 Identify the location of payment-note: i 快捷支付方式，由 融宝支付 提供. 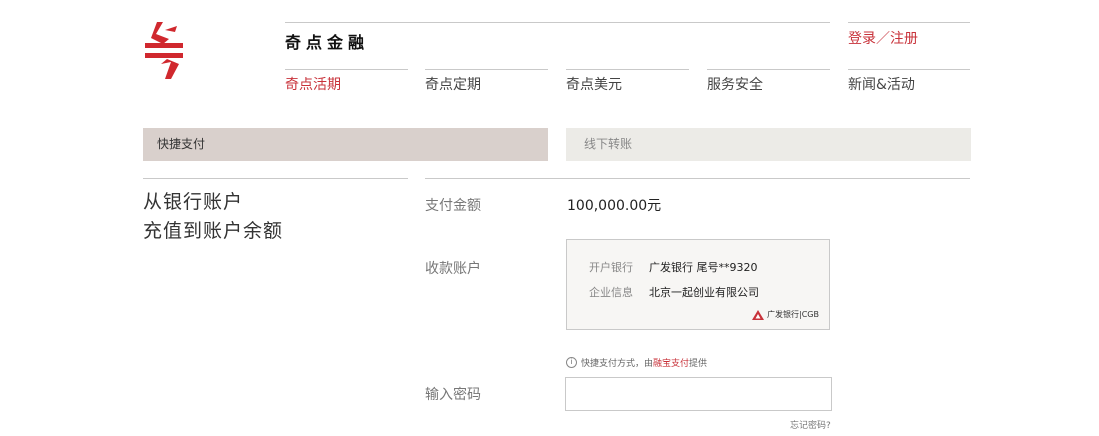
(636, 362).